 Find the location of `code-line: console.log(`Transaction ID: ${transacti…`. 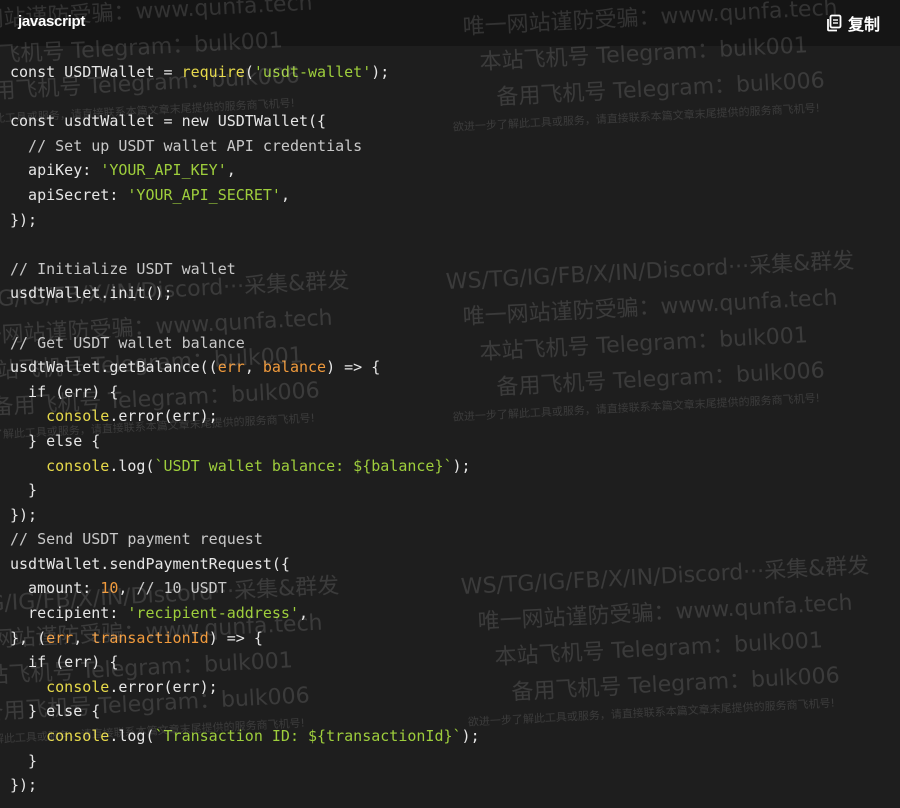

code-line: console.log(`Transaction ID: ${transacti… is located at coordinates (244, 736).